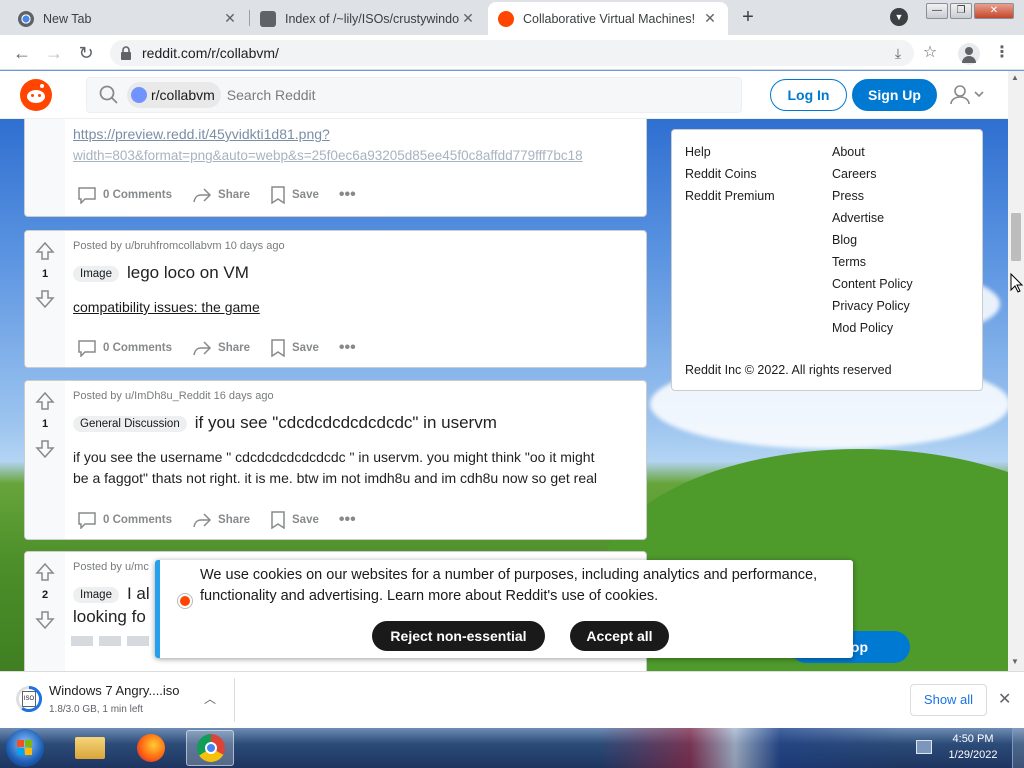 This screenshot has width=1024, height=768. What do you see at coordinates (109, 617) in the screenshot?
I see `post-title-line: looking fo` at bounding box center [109, 617].